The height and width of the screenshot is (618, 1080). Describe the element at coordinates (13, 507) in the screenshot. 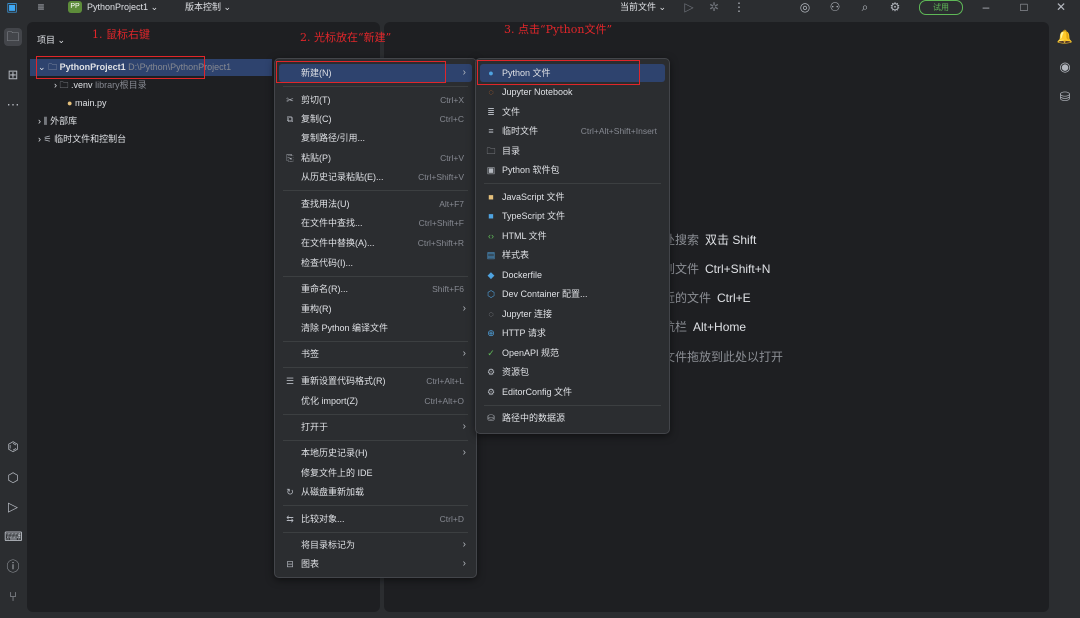

I see `run-tool-icon: ▷` at that location.